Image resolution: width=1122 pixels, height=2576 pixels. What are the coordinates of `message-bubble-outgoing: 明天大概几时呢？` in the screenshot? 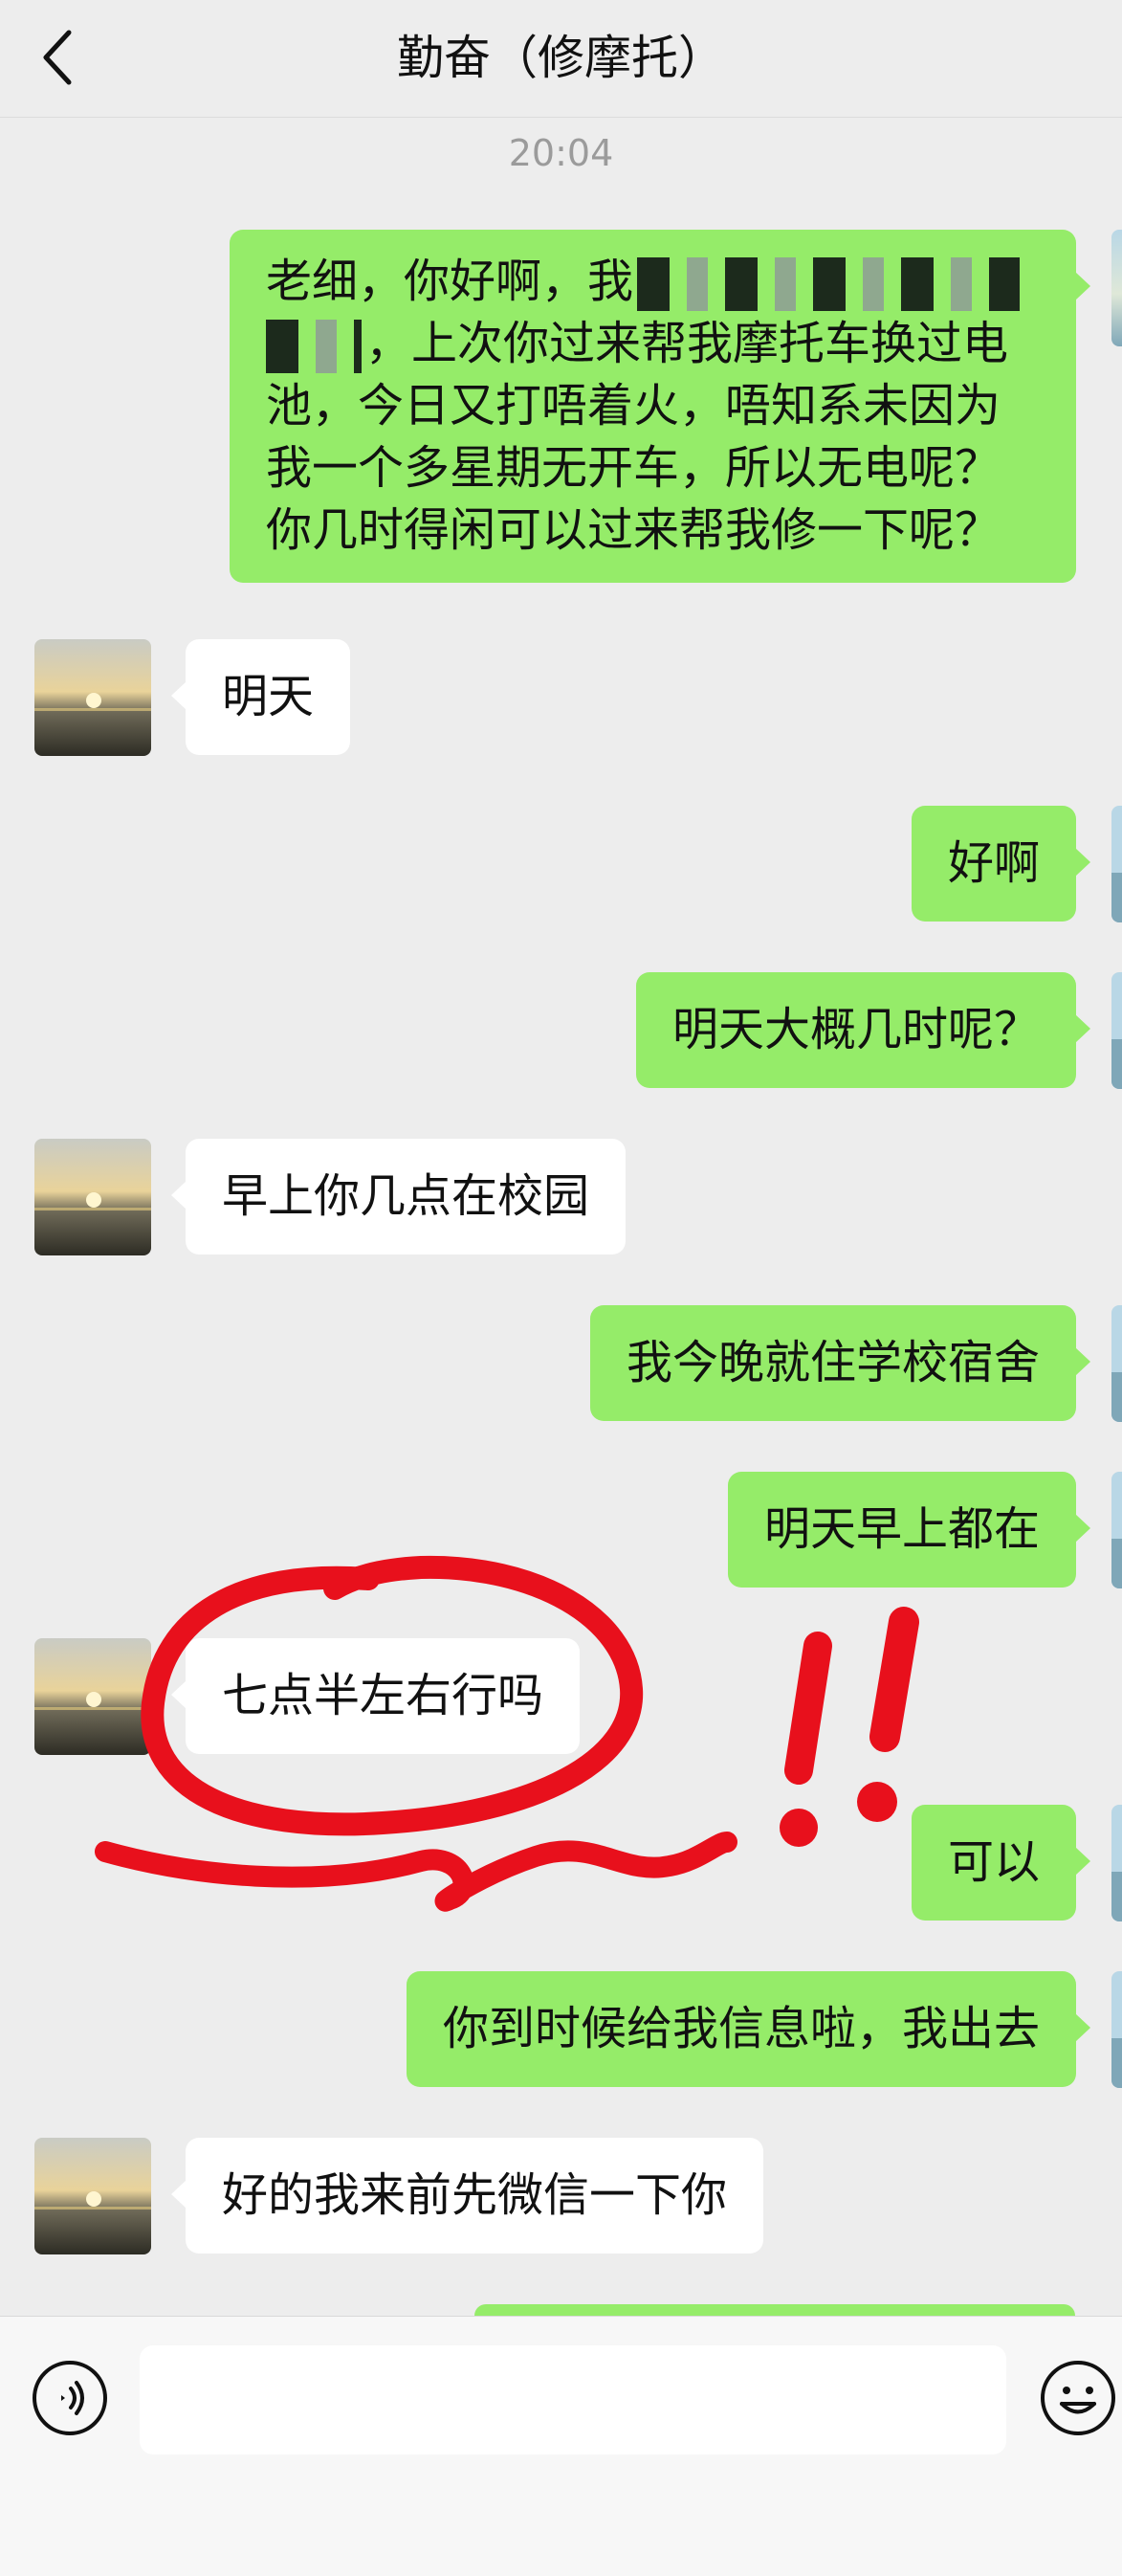 It's located at (863, 1030).